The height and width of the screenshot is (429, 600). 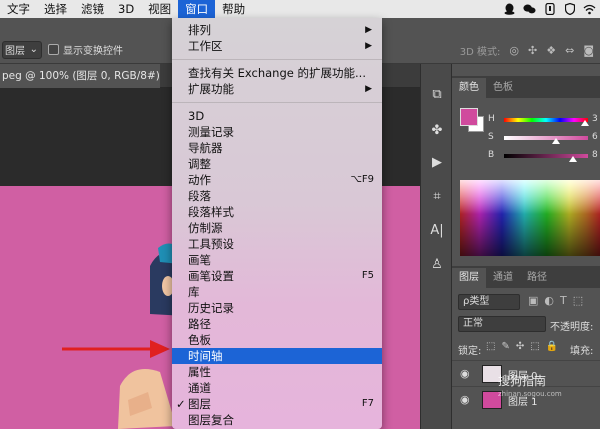 I want to click on menu-3d: 3D, so click(x=126, y=9).